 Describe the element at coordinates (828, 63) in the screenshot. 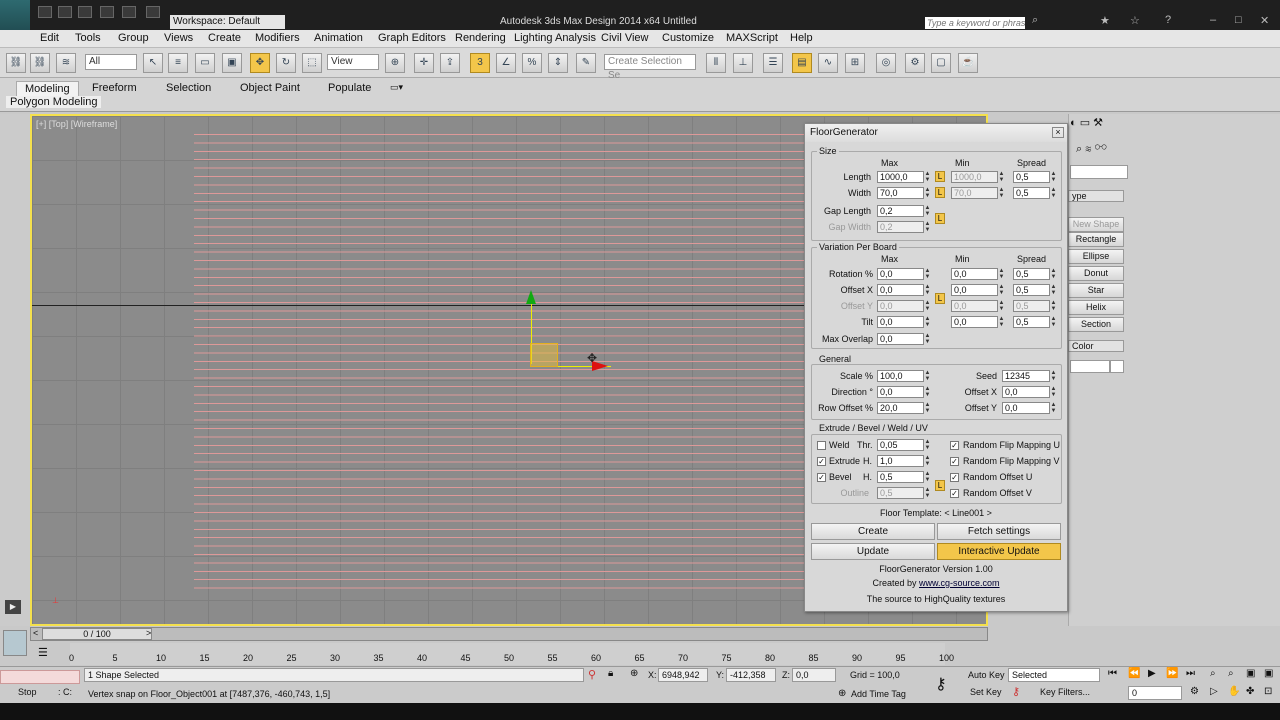

I see `curve-editor-icon: ∿` at that location.